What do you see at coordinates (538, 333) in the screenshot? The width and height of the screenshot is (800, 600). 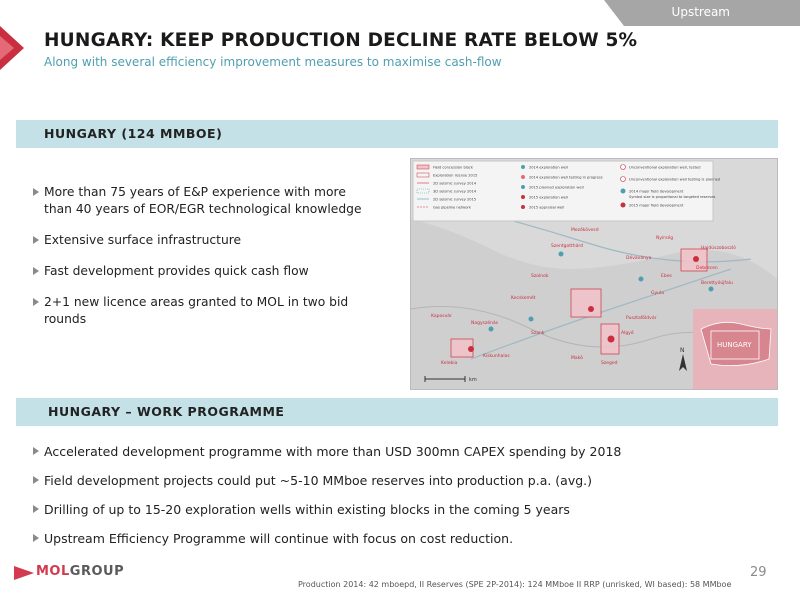 I see `svg-text: Szank` at bounding box center [538, 333].